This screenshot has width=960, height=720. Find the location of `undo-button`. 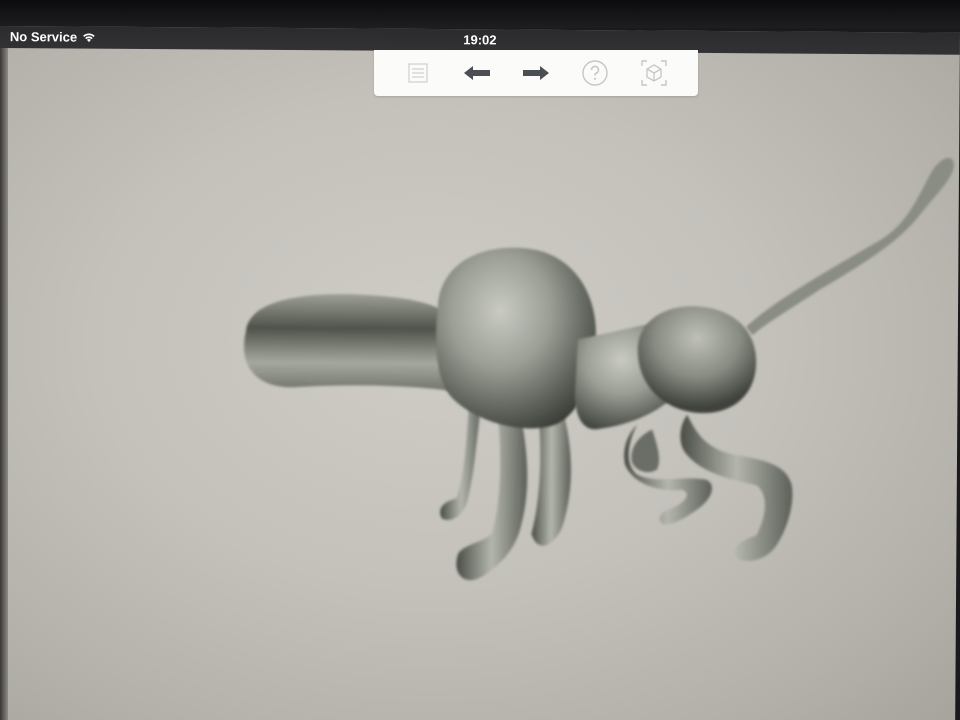

undo-button is located at coordinates (477, 73).